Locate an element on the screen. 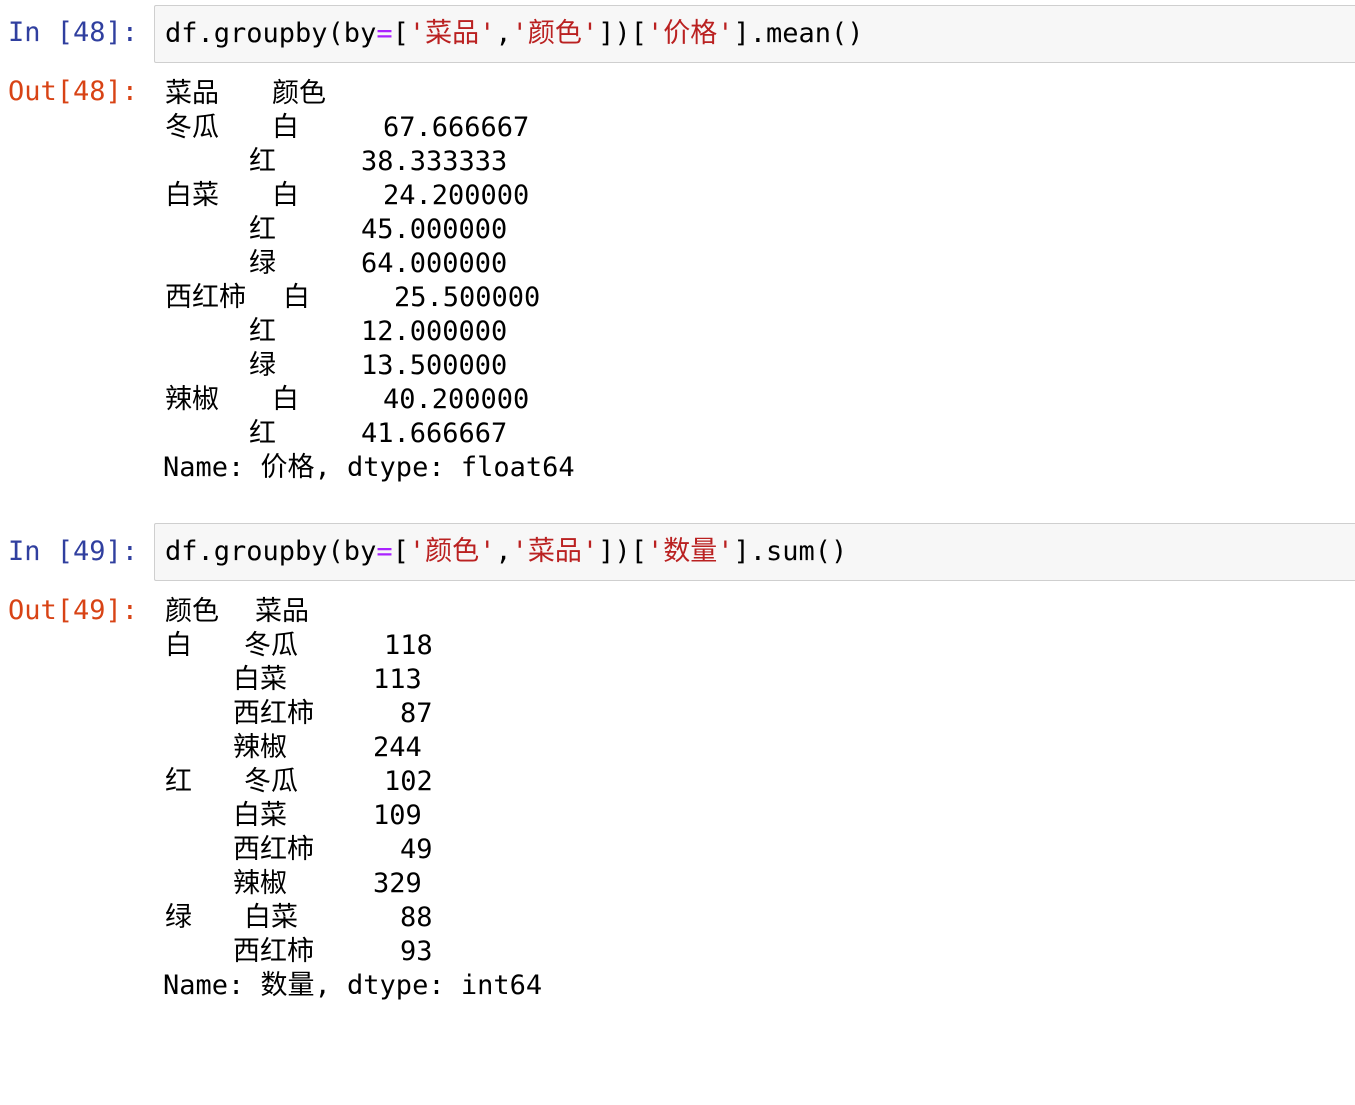  code-token: , is located at coordinates (503, 551).